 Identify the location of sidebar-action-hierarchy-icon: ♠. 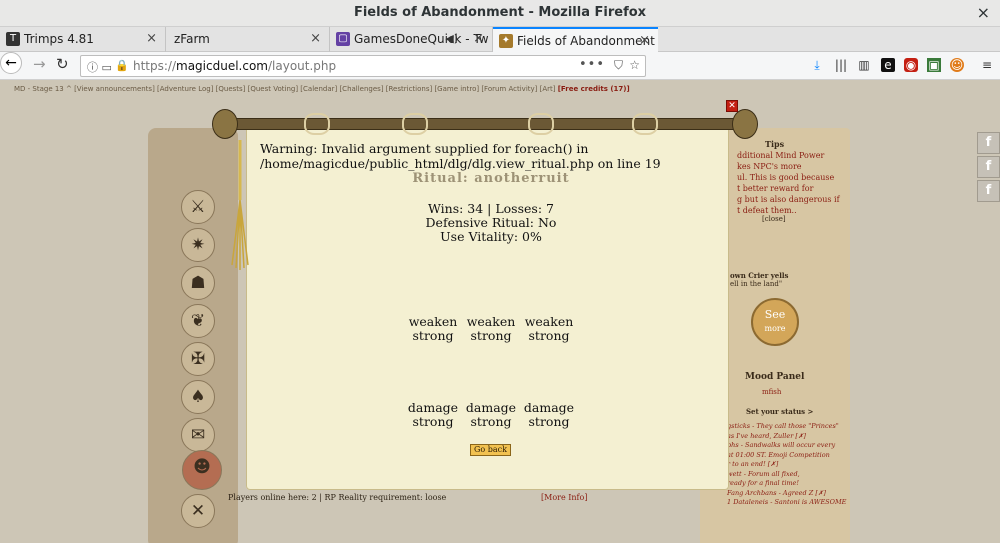
(198, 397).